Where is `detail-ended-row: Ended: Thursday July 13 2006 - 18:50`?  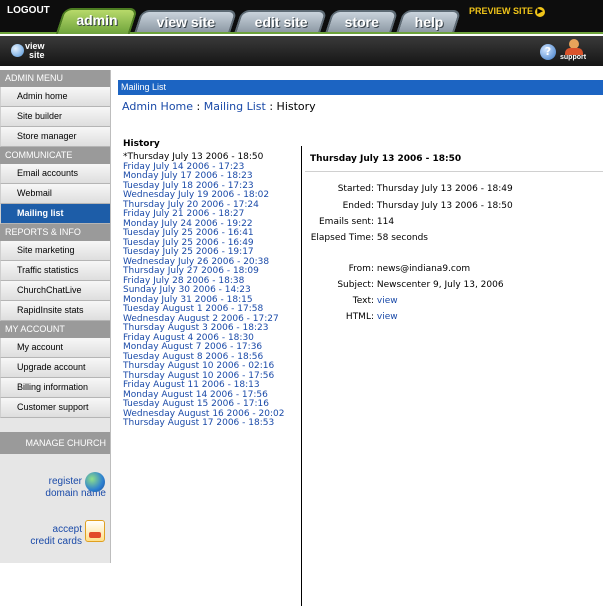
detail-ended-row: Ended: Thursday July 13 2006 - 18:50 is located at coordinates (408, 206).